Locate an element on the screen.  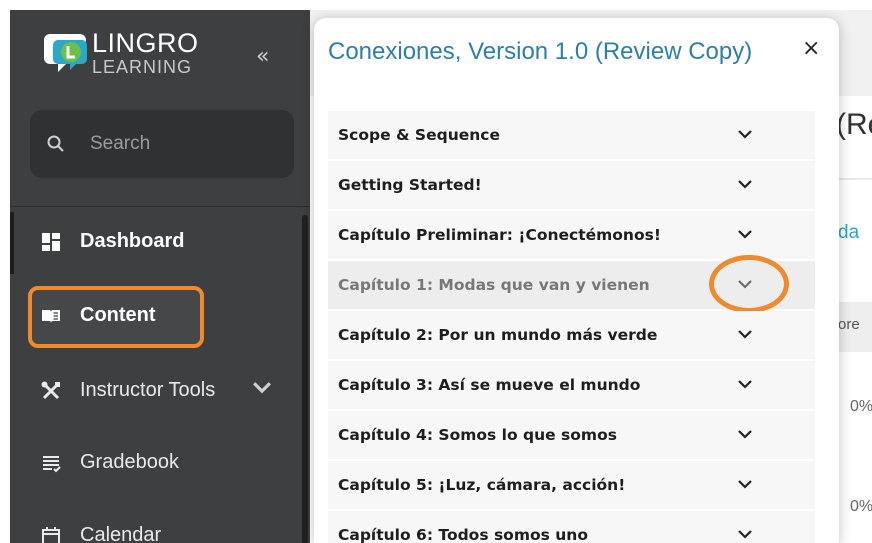
sidebar-item-label: Calendar is located at coordinates (121, 533).